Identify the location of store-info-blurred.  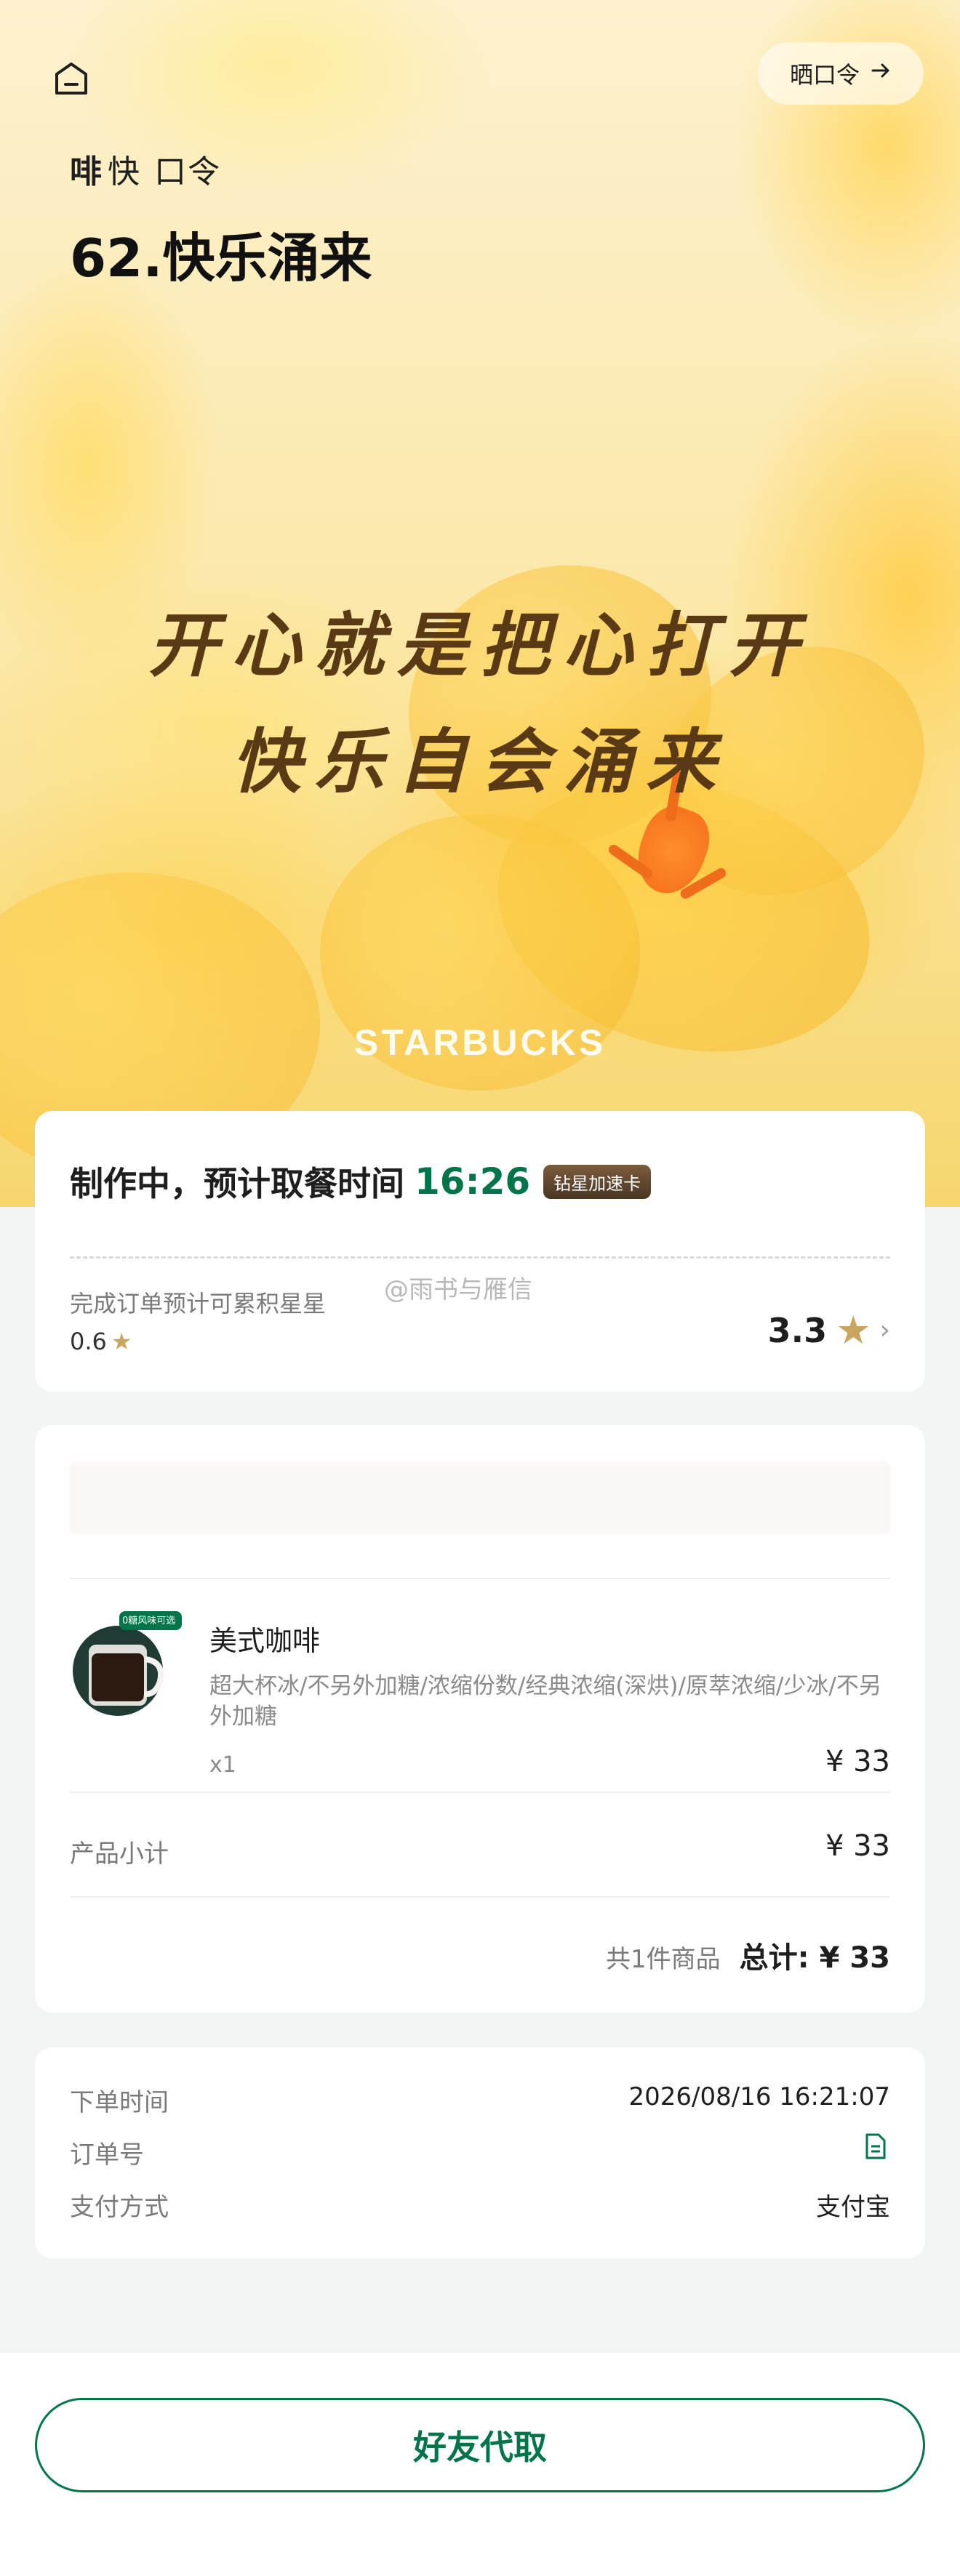
(480, 1497).